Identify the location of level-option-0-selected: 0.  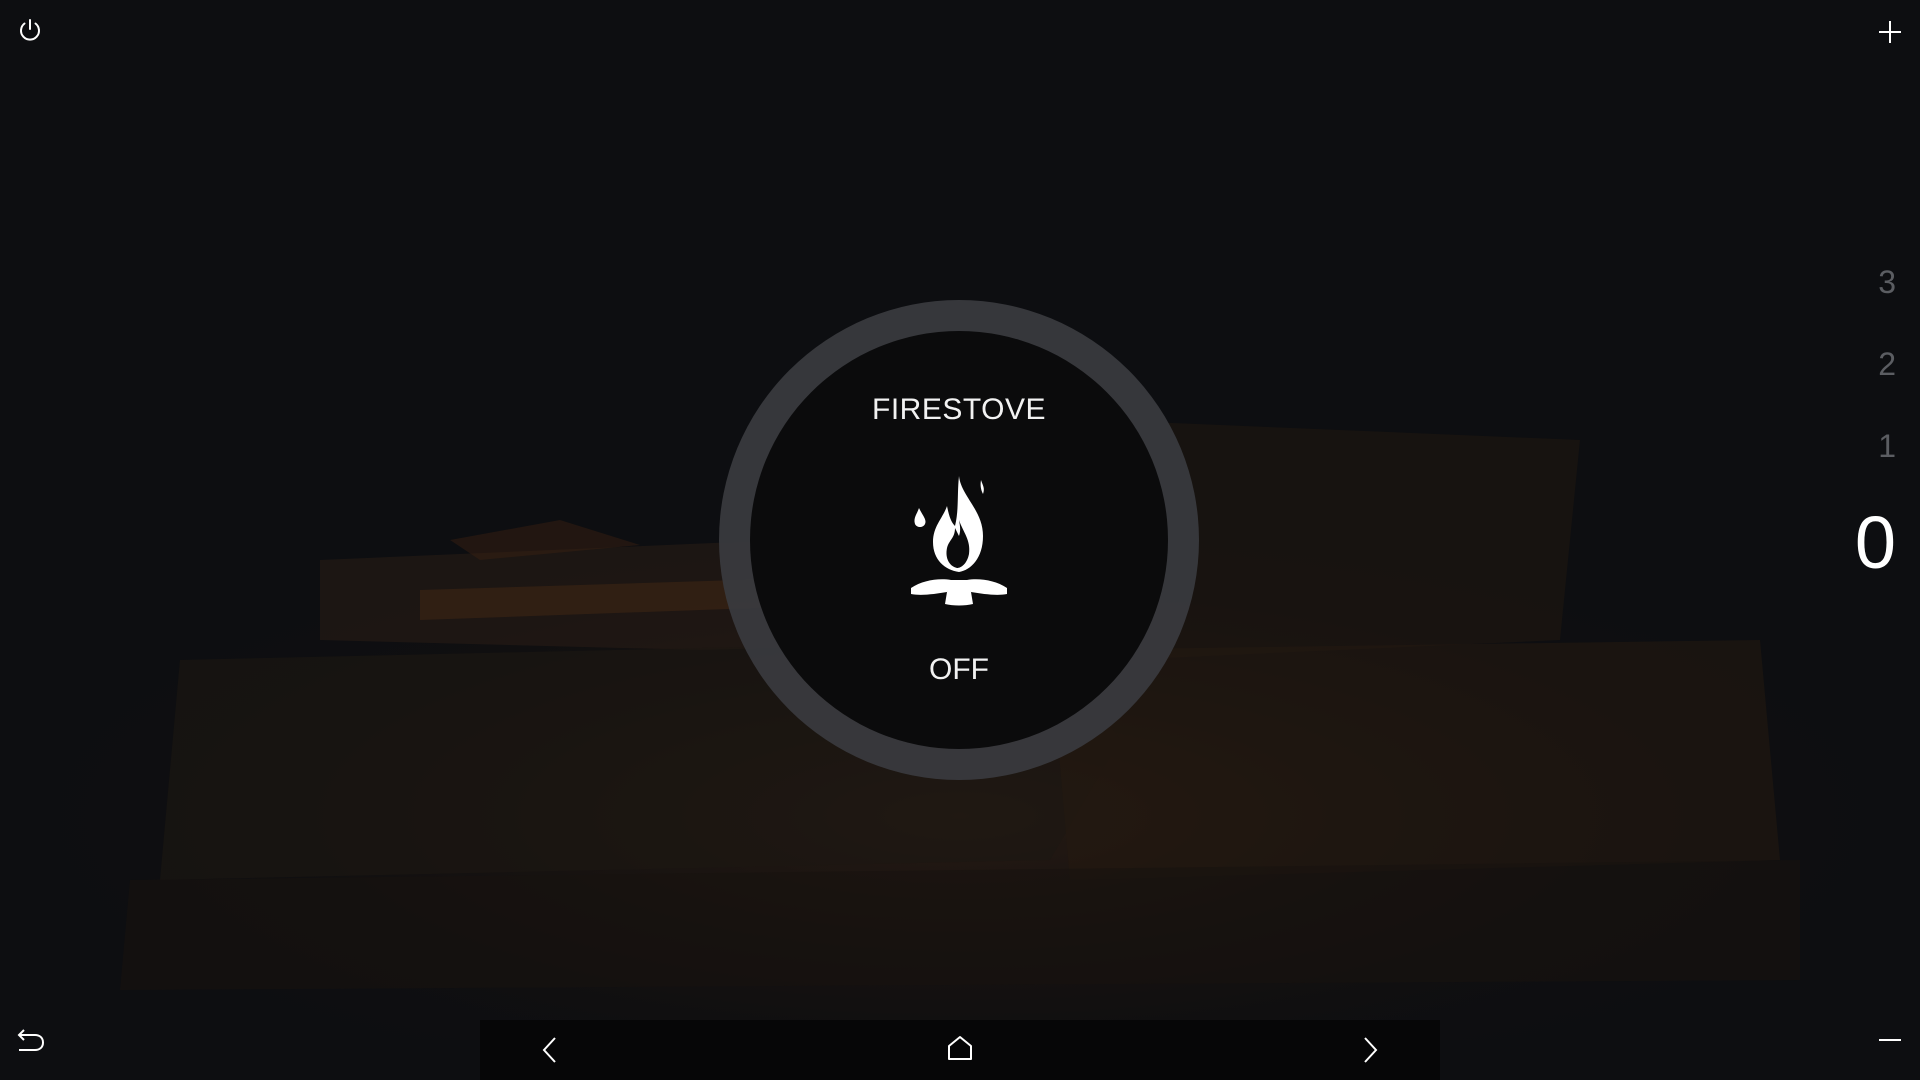
(1875, 543).